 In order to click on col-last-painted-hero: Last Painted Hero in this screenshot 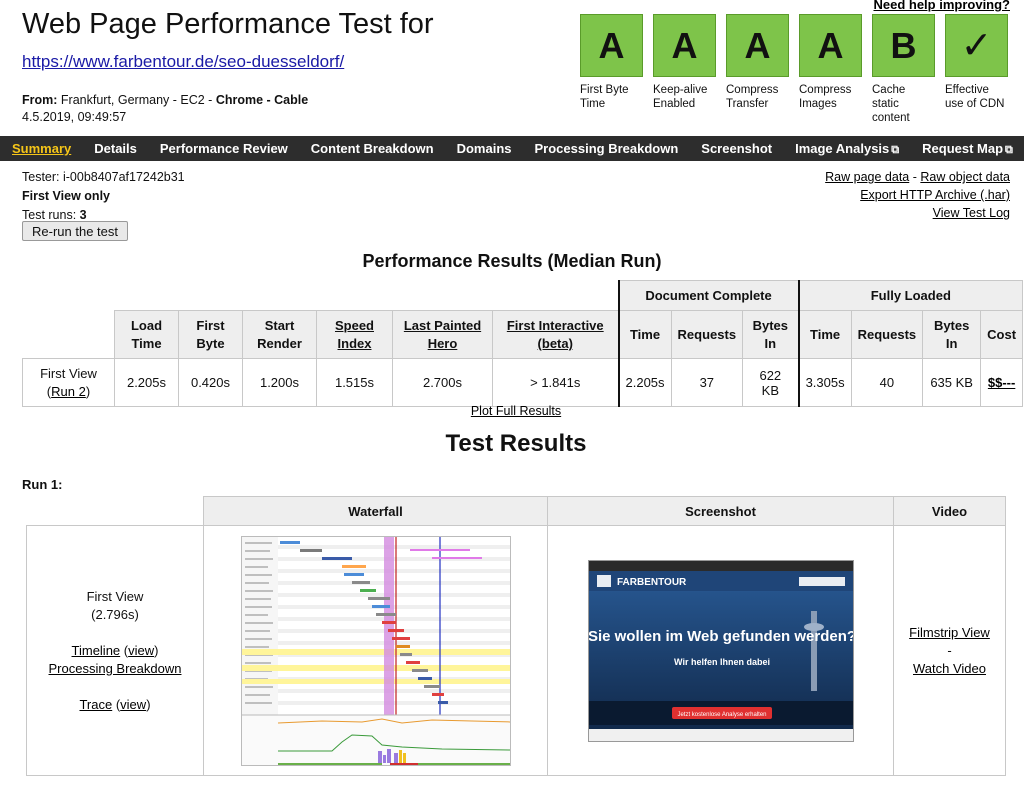, I will do `click(442, 334)`.